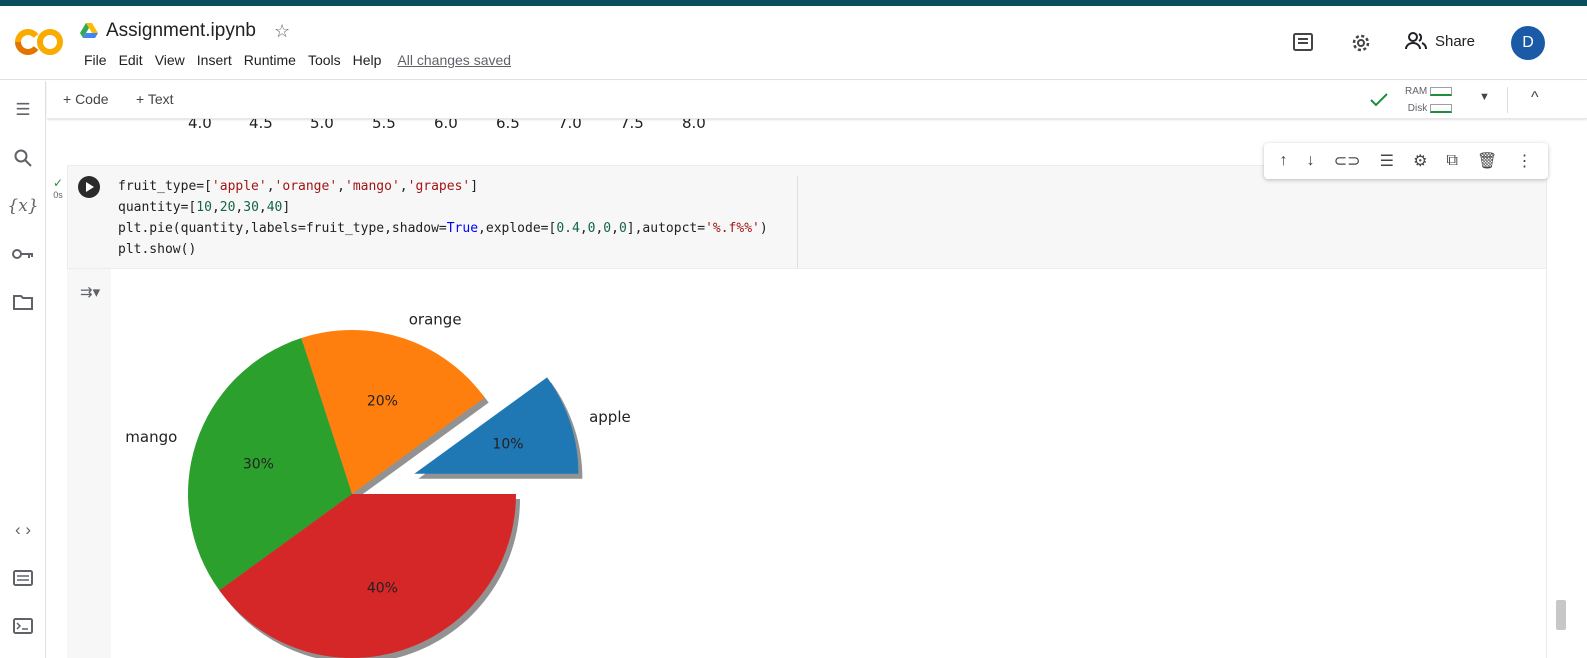  Describe the element at coordinates (90, 292) in the screenshot. I see `output-actions-icon: ⇉▾` at that location.